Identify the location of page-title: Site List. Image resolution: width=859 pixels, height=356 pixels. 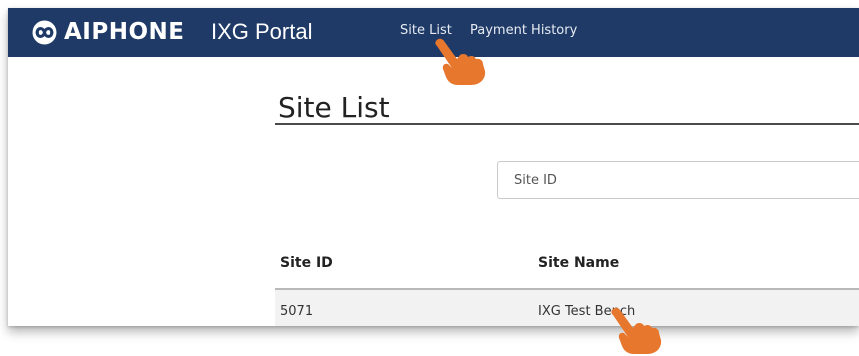
(334, 107).